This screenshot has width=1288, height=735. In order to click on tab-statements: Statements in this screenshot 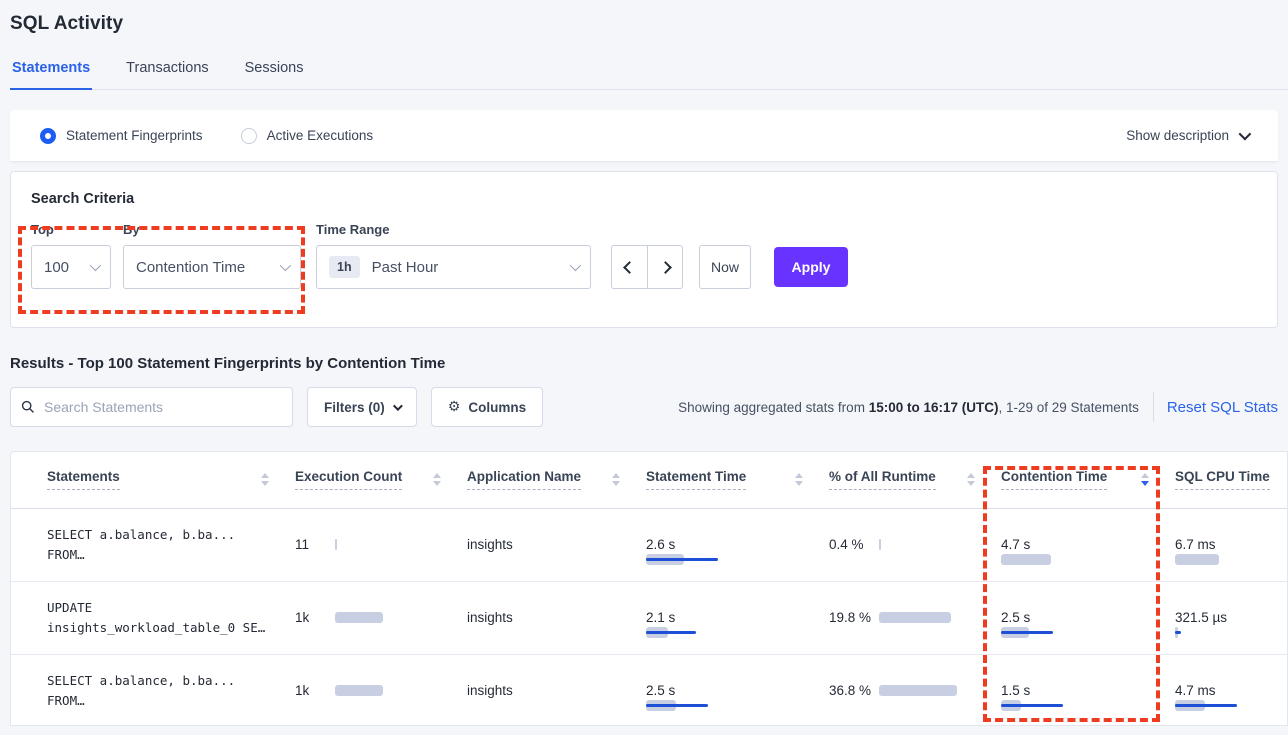, I will do `click(51, 75)`.